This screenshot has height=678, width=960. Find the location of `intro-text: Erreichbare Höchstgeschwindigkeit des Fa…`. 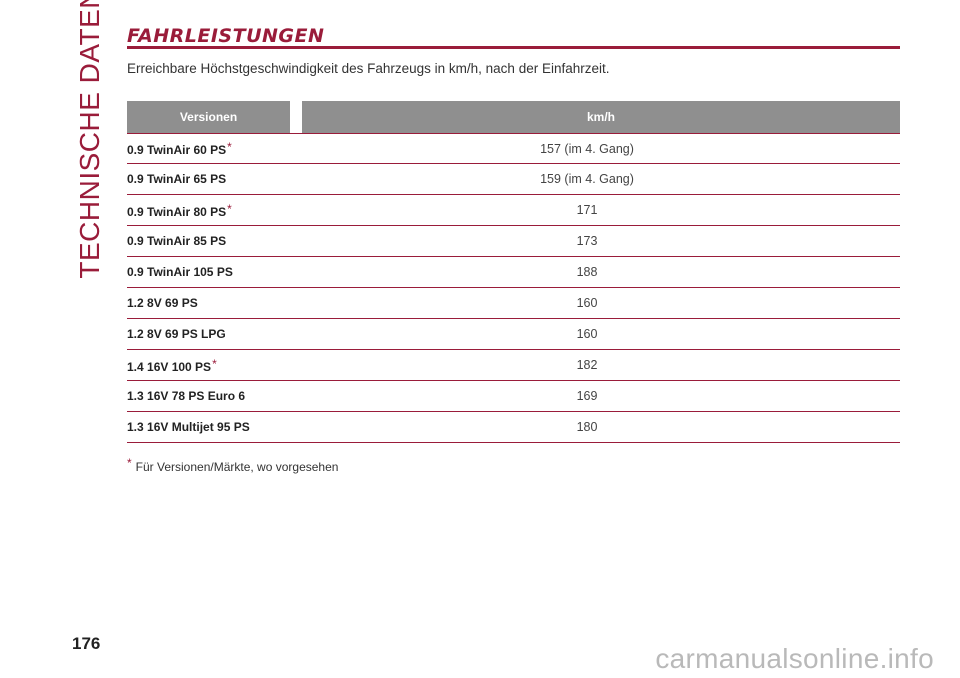

intro-text: Erreichbare Höchstgeschwindigkeit des Fa… is located at coordinates (368, 68).